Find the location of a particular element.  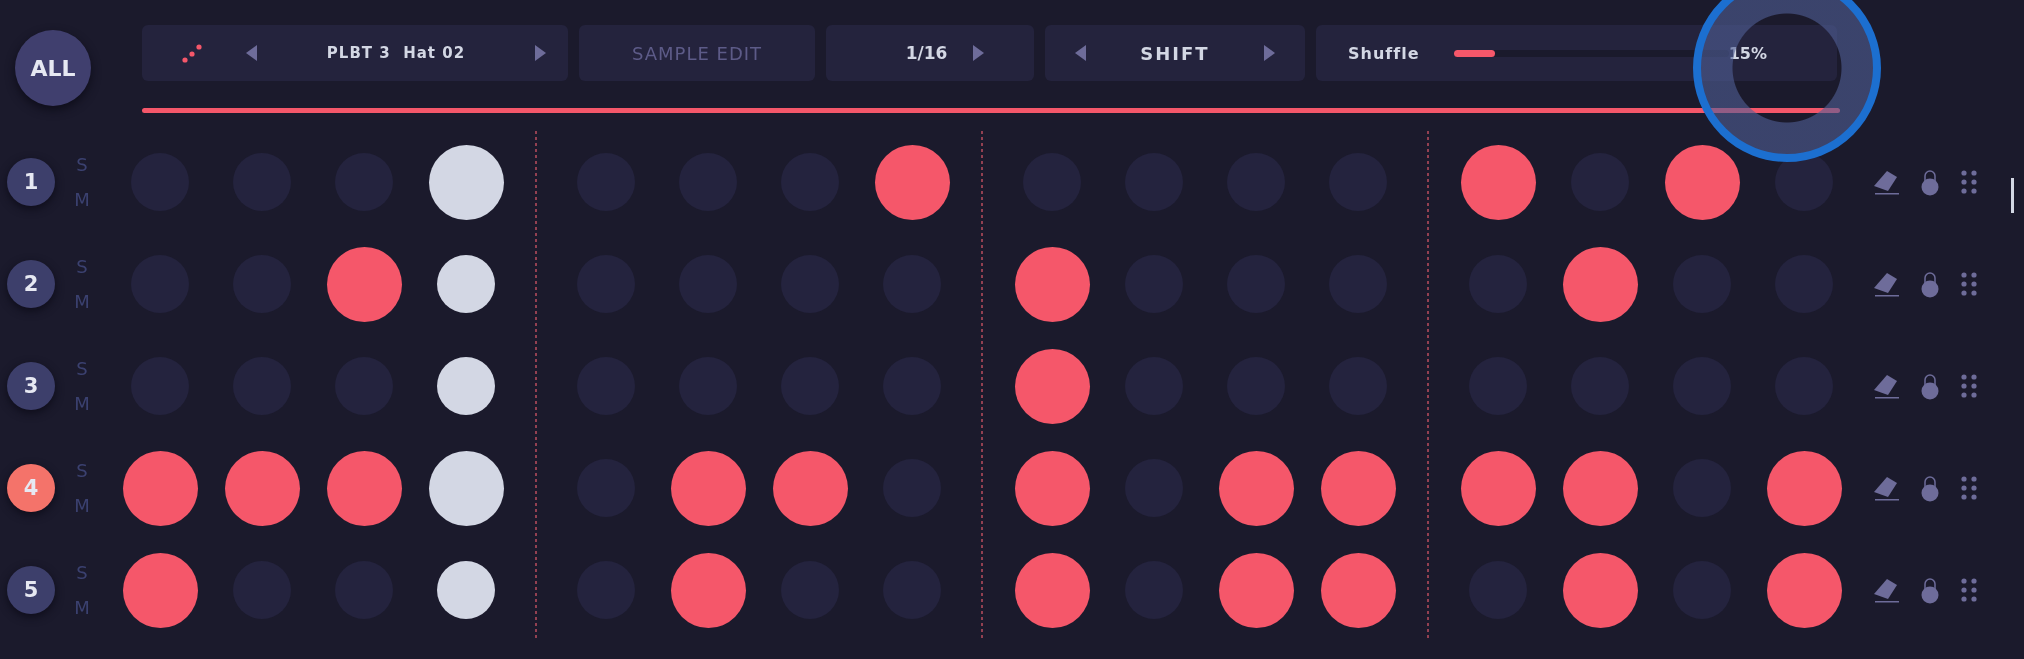

shuffle-slider is located at coordinates (1591, 53).